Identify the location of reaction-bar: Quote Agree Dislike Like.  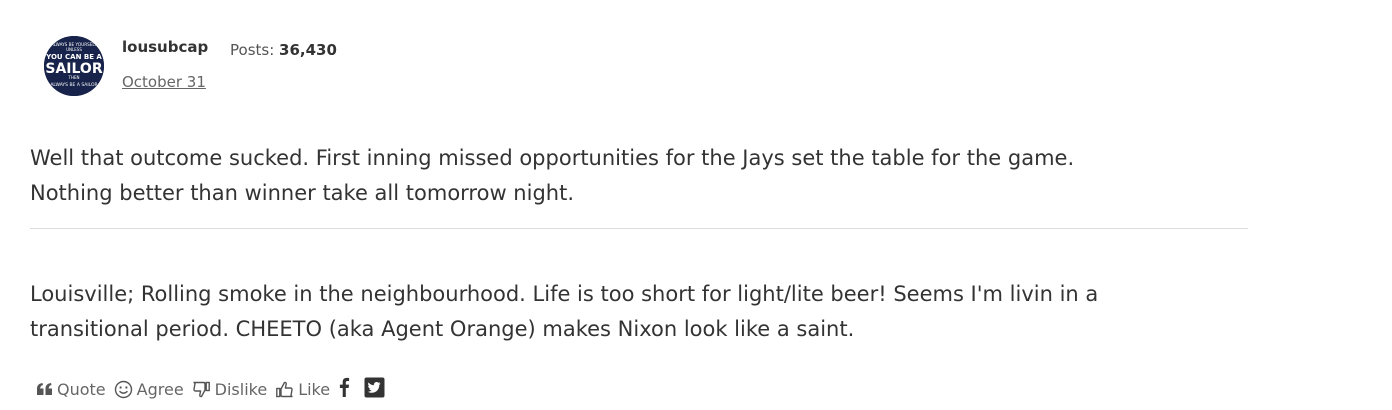
(217, 389).